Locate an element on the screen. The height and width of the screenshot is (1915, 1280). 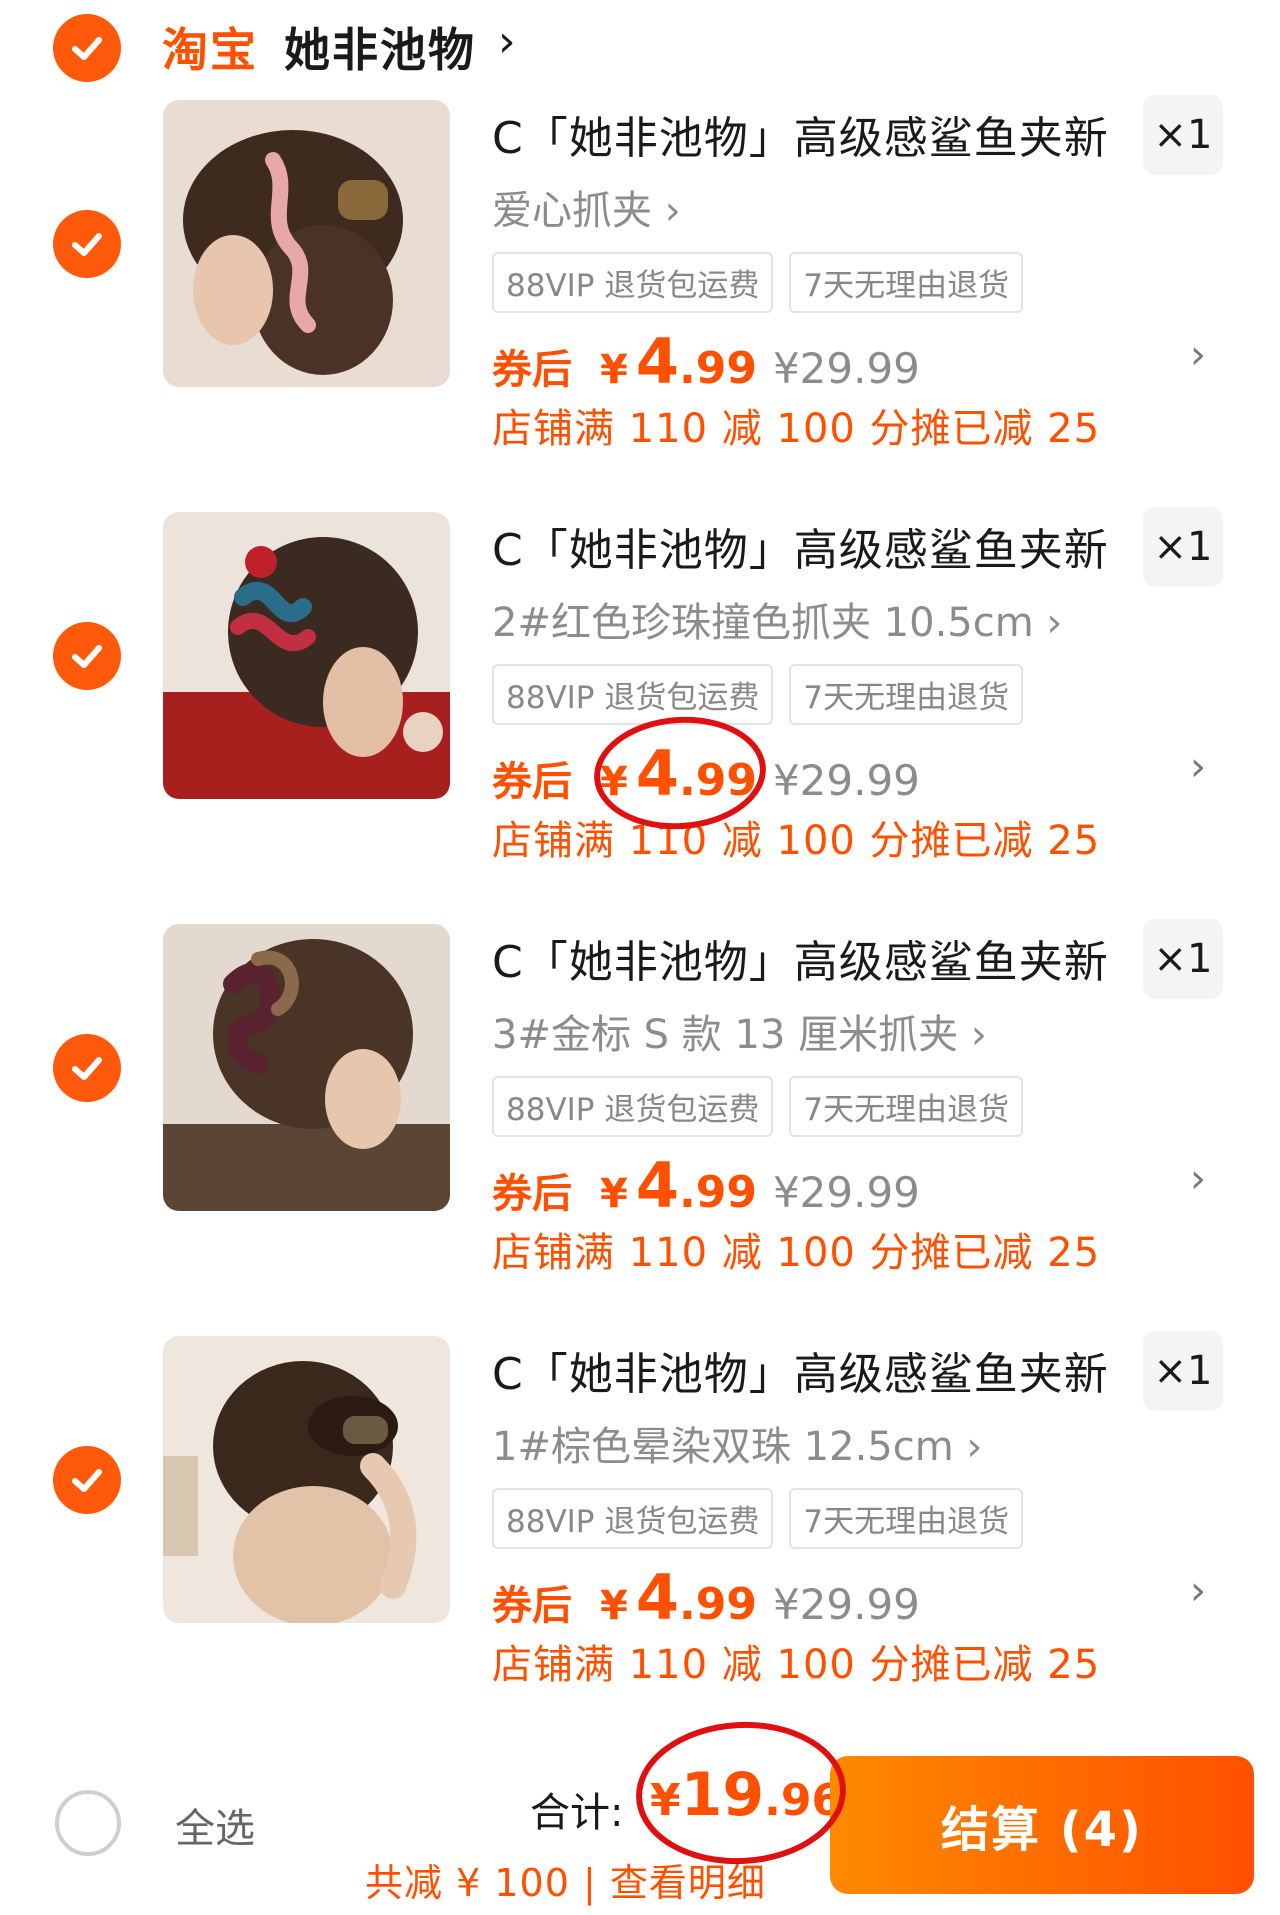
select-all-label: 全选 is located at coordinates (215, 1825).